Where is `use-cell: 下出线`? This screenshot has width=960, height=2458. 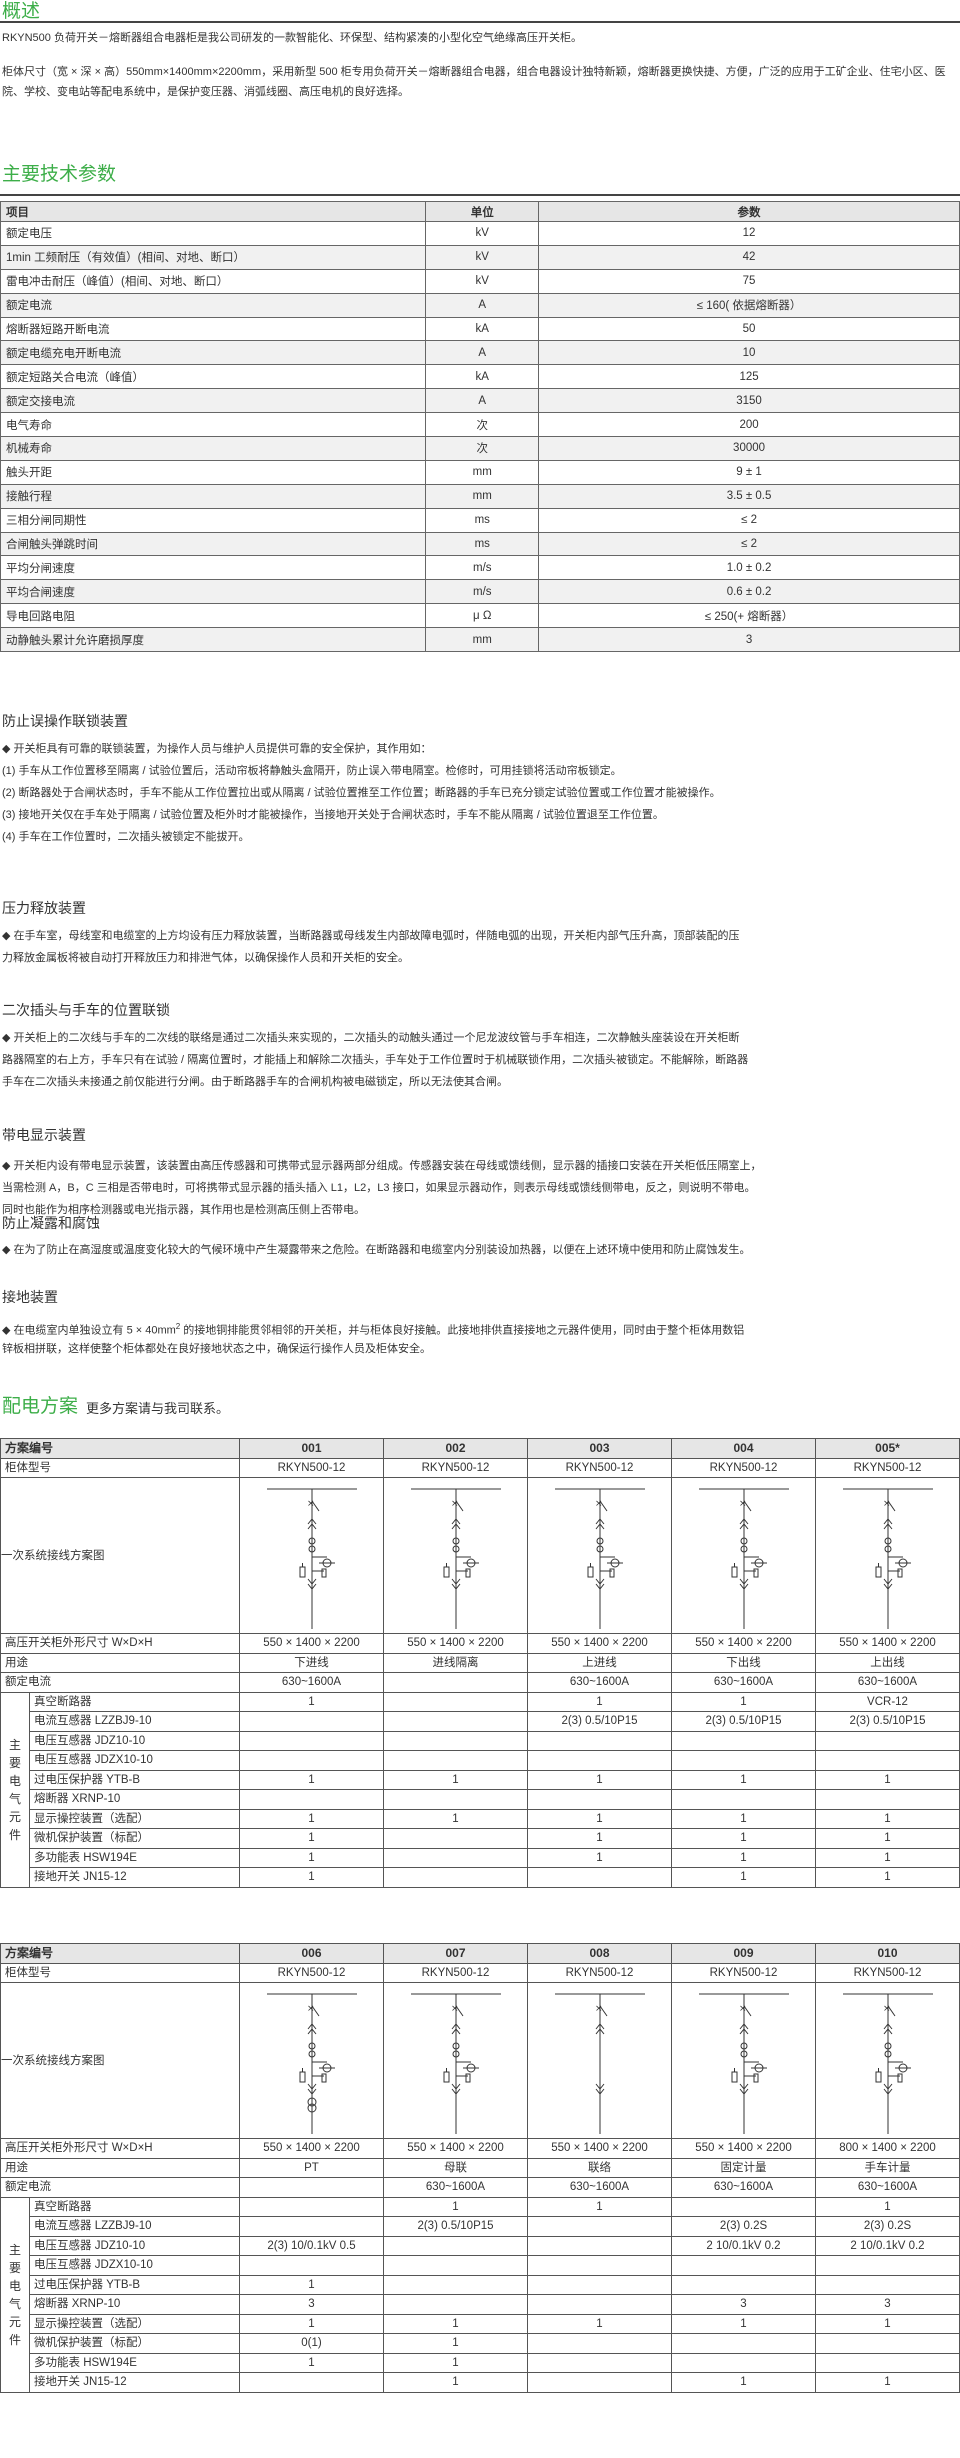
use-cell: 下出线 is located at coordinates (743, 1662).